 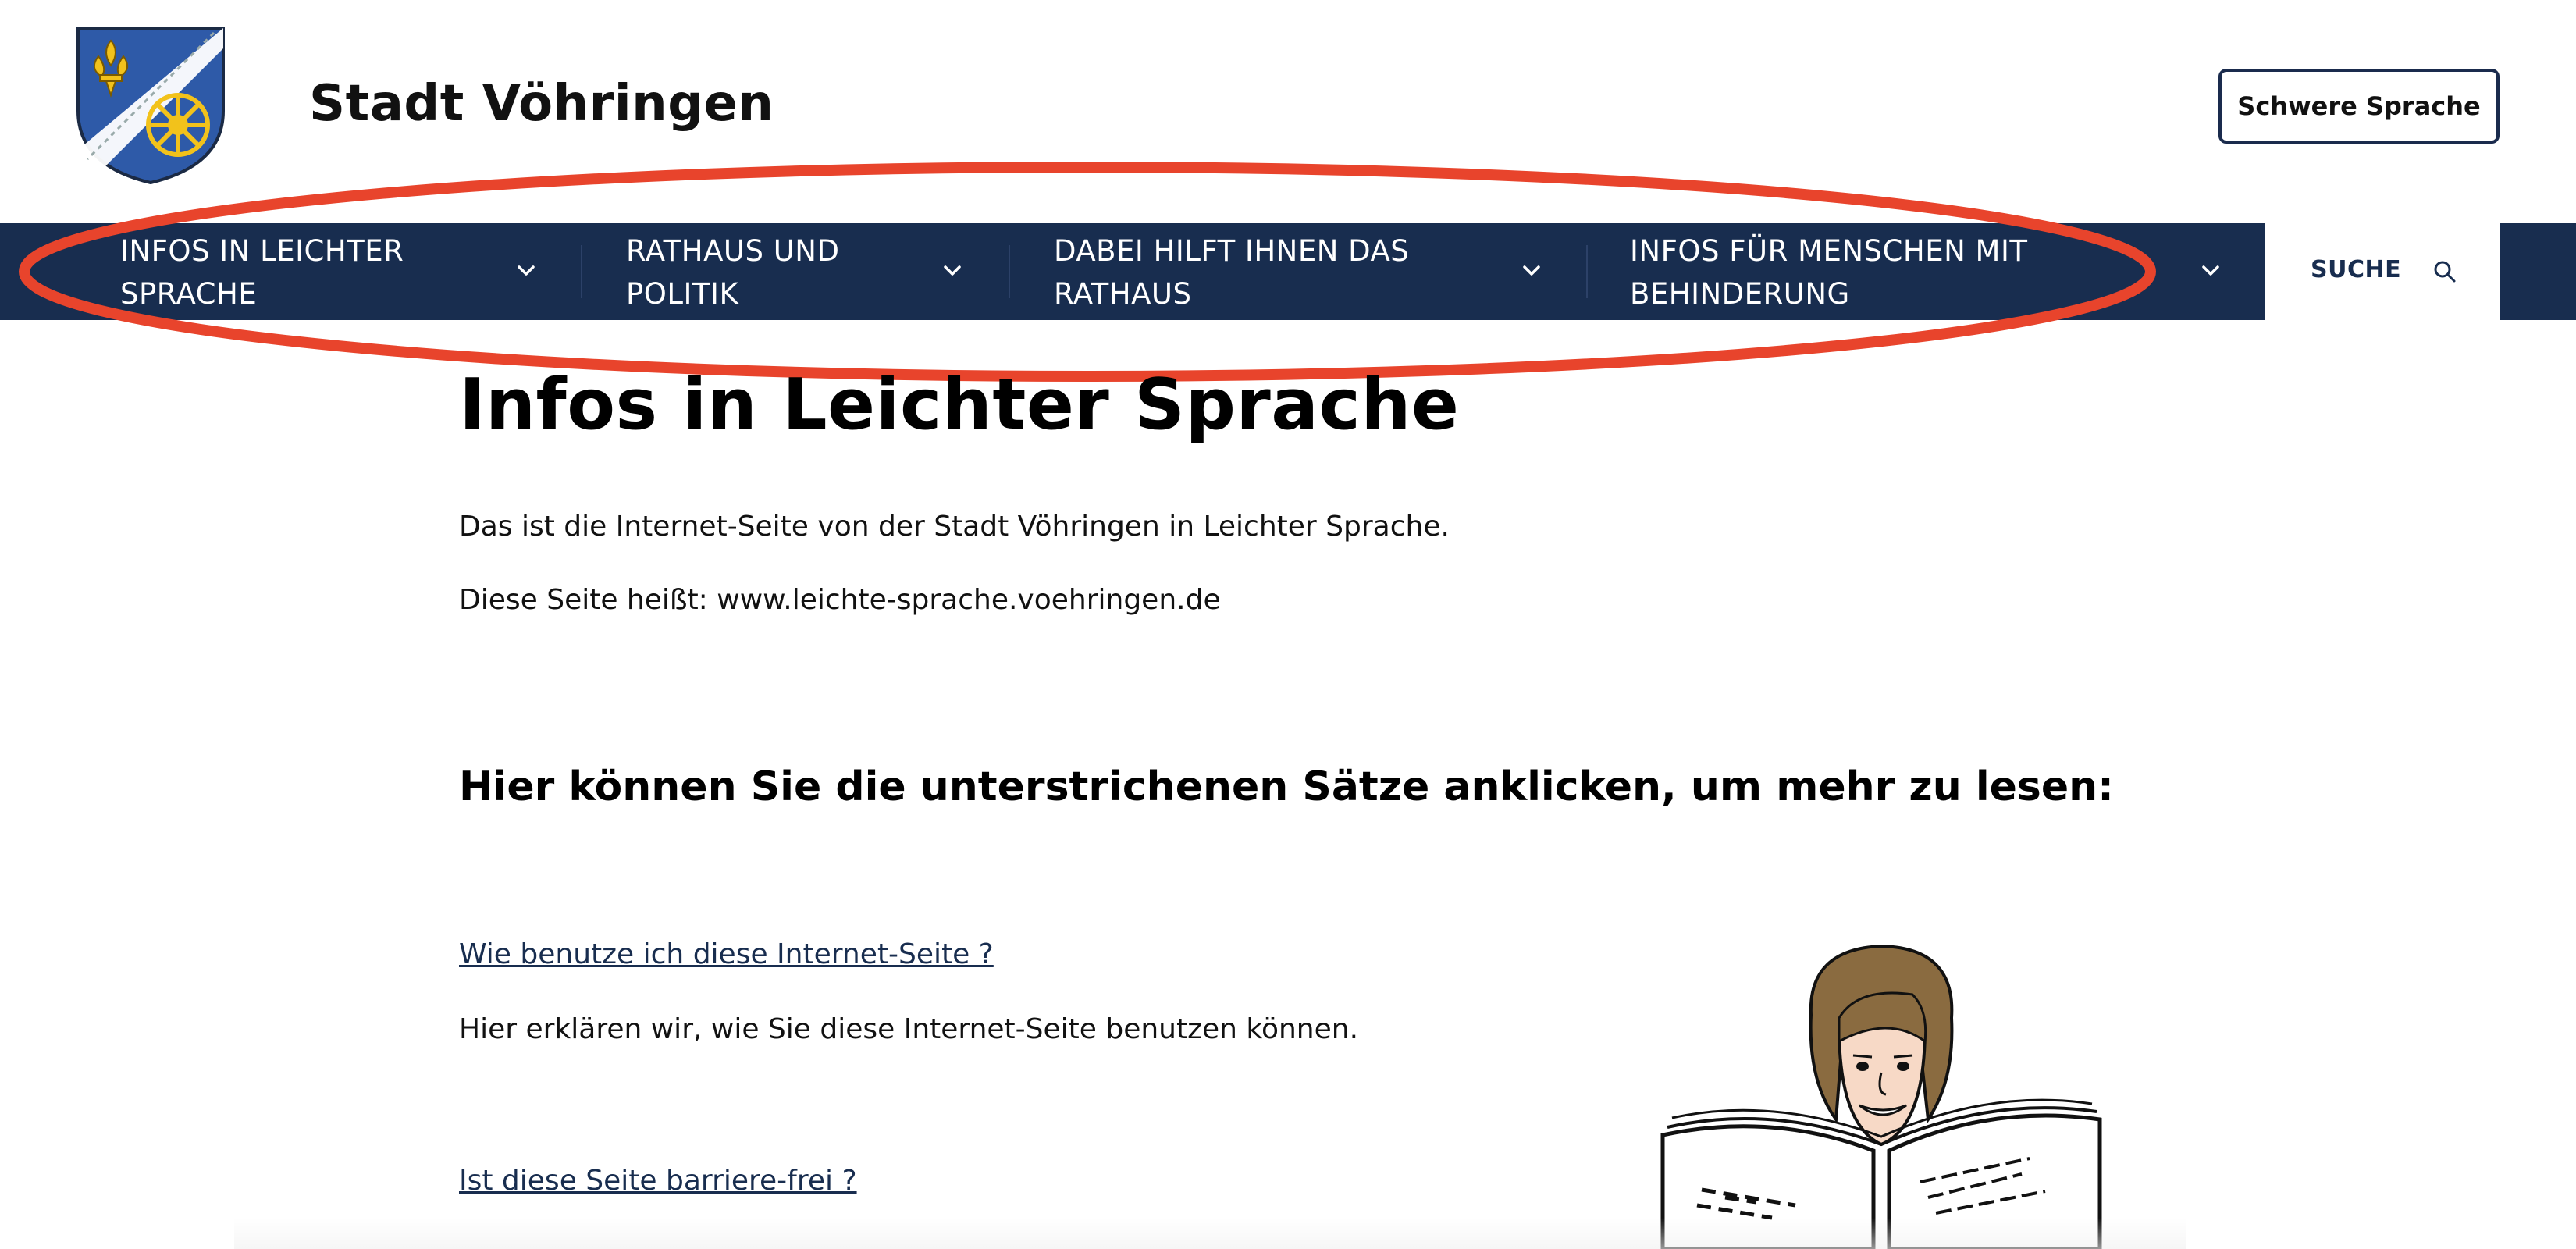 I want to click on nav-item-label-line2: SPRACHE, so click(x=189, y=294).